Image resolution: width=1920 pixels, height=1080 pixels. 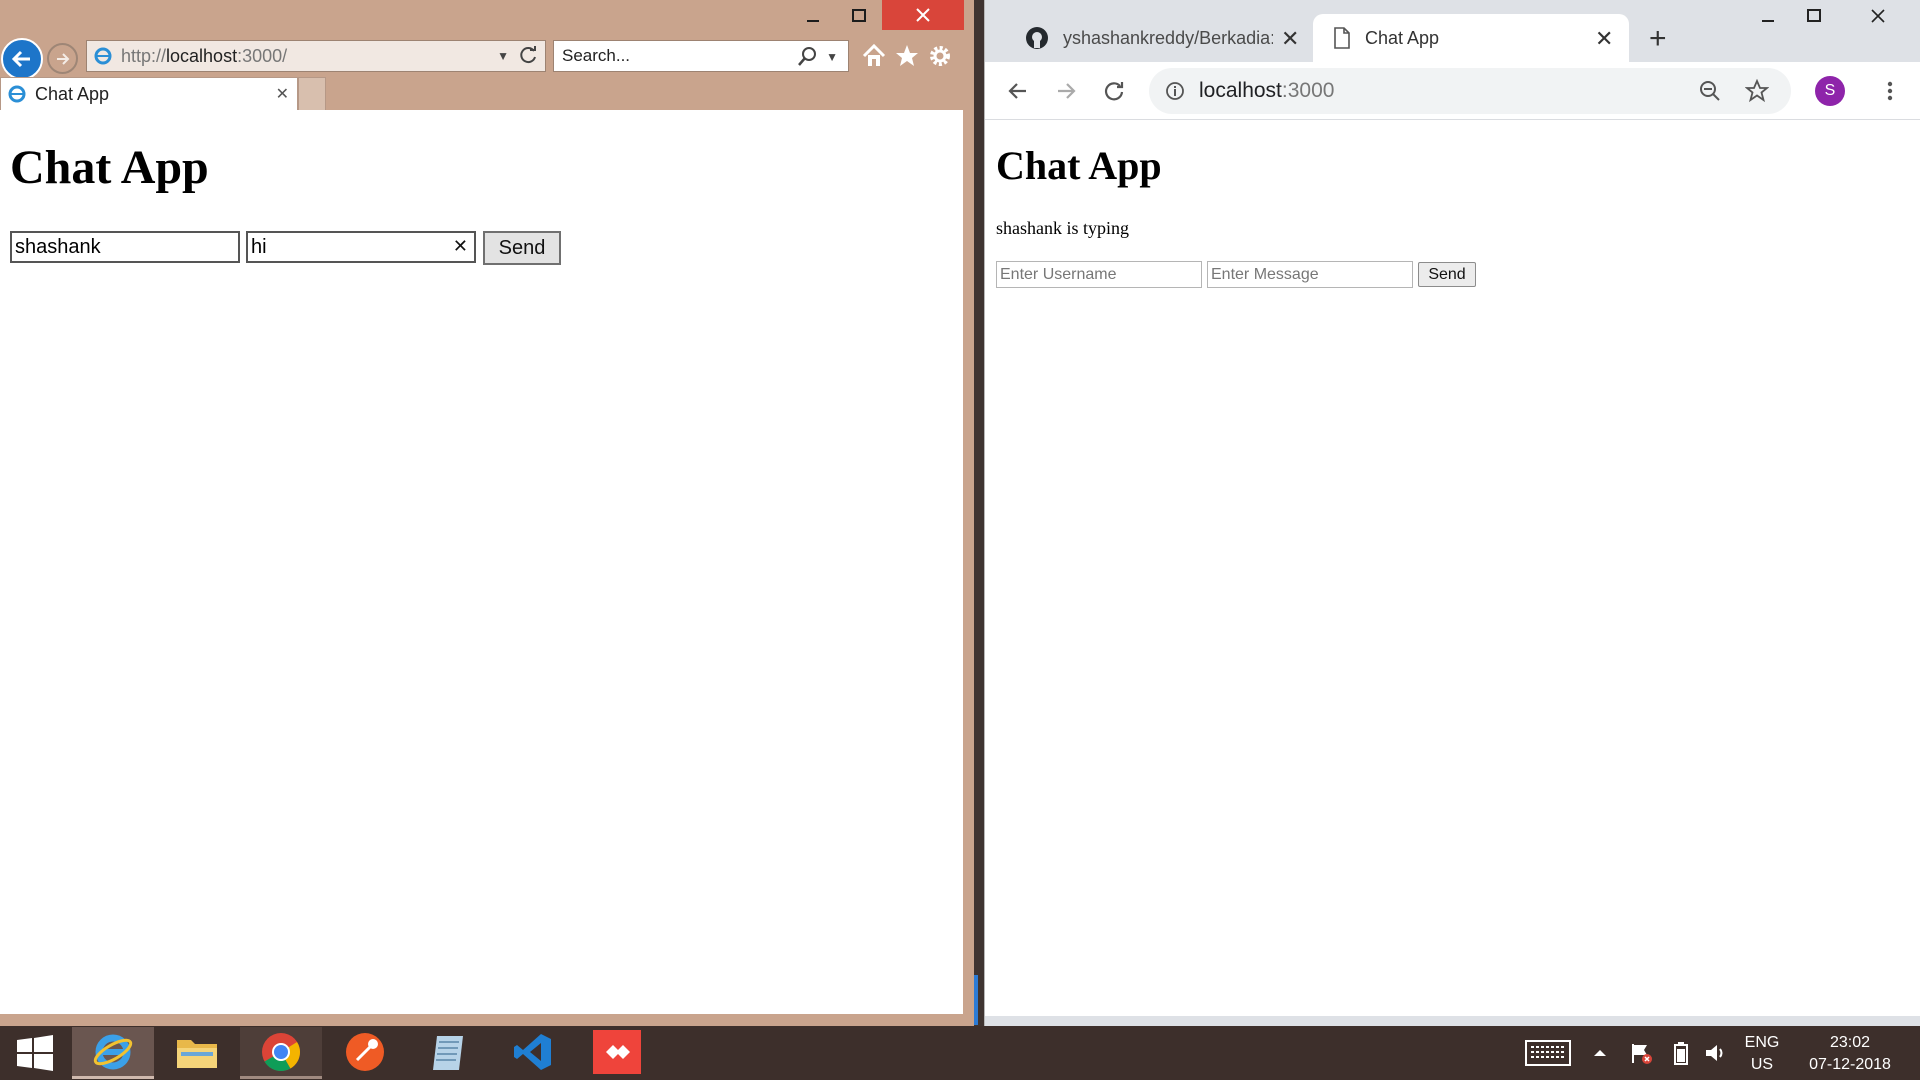 What do you see at coordinates (460, 246) in the screenshot?
I see `clear-icon: ✕` at bounding box center [460, 246].